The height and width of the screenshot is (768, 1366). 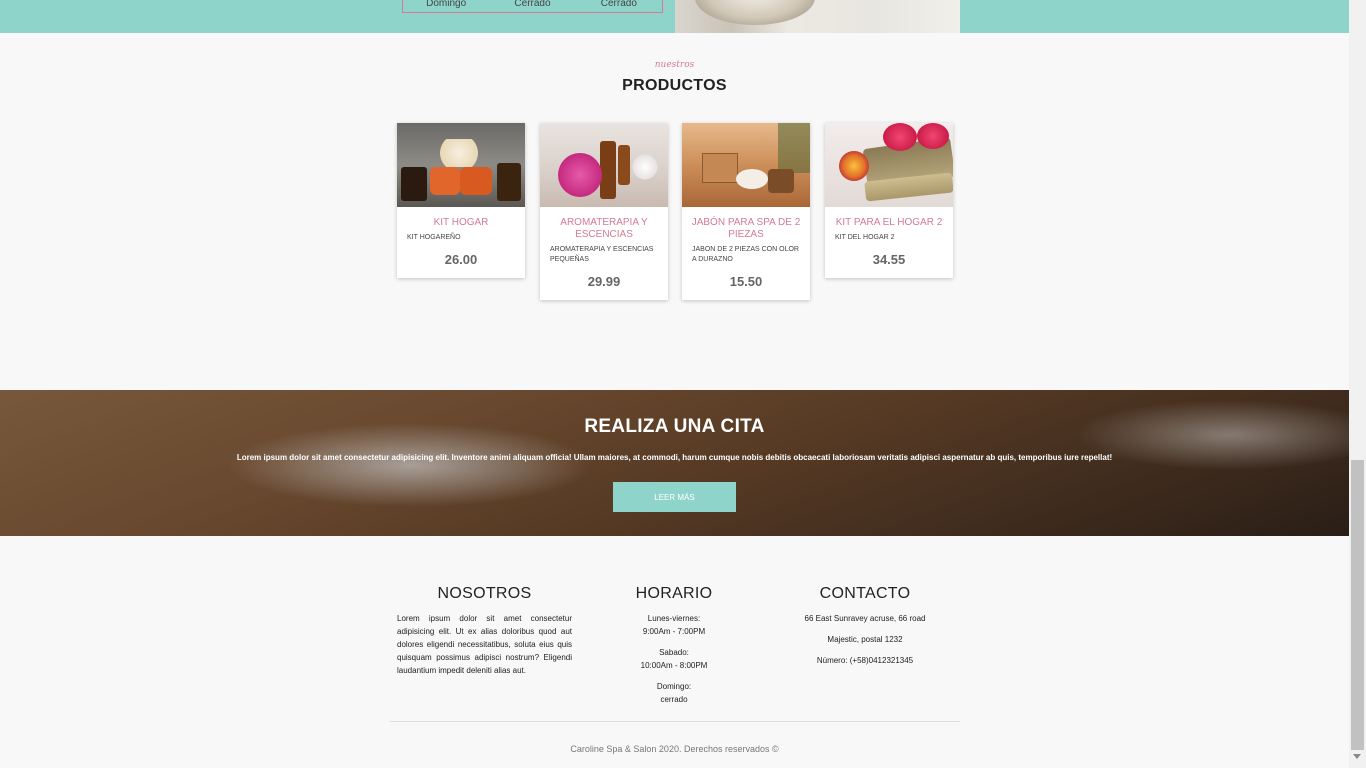 I want to click on product-price: 29.99, so click(x=604, y=281).